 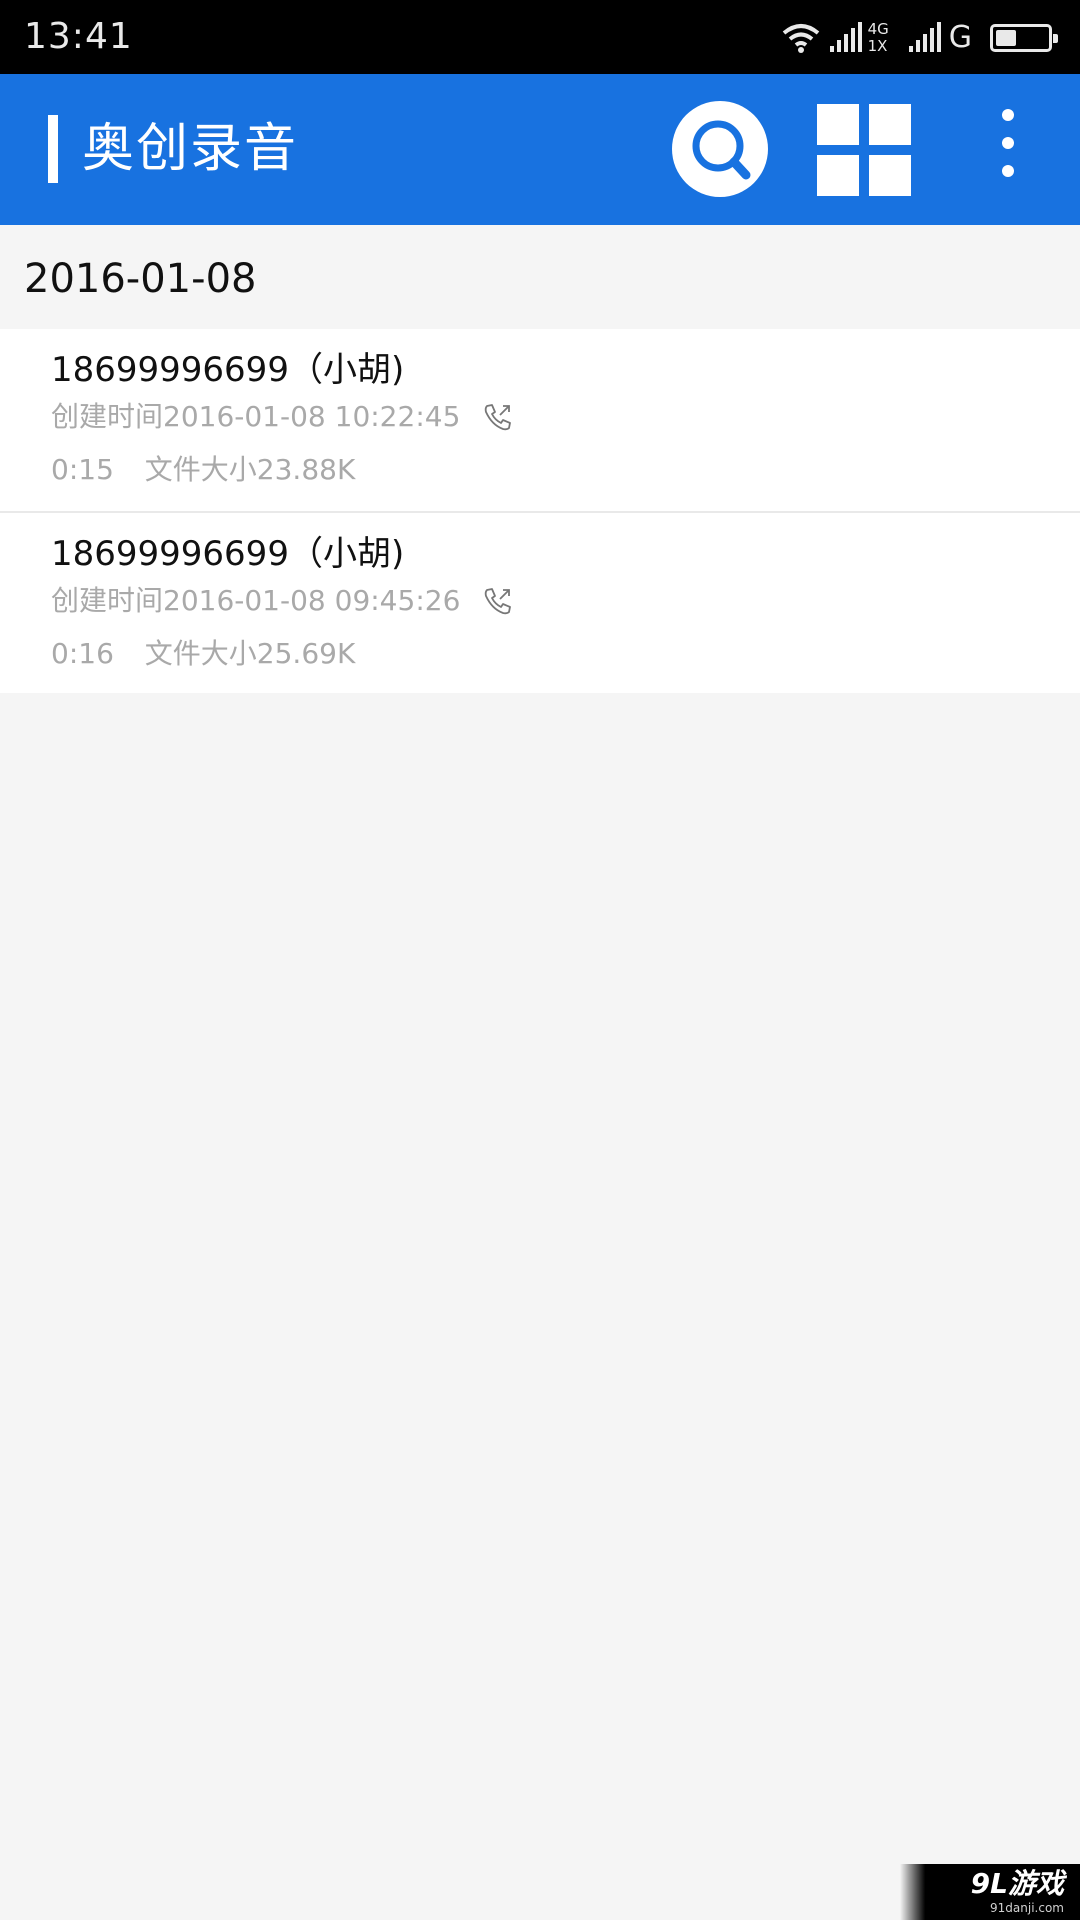 What do you see at coordinates (78, 36) in the screenshot?
I see `status-time: 13:41` at bounding box center [78, 36].